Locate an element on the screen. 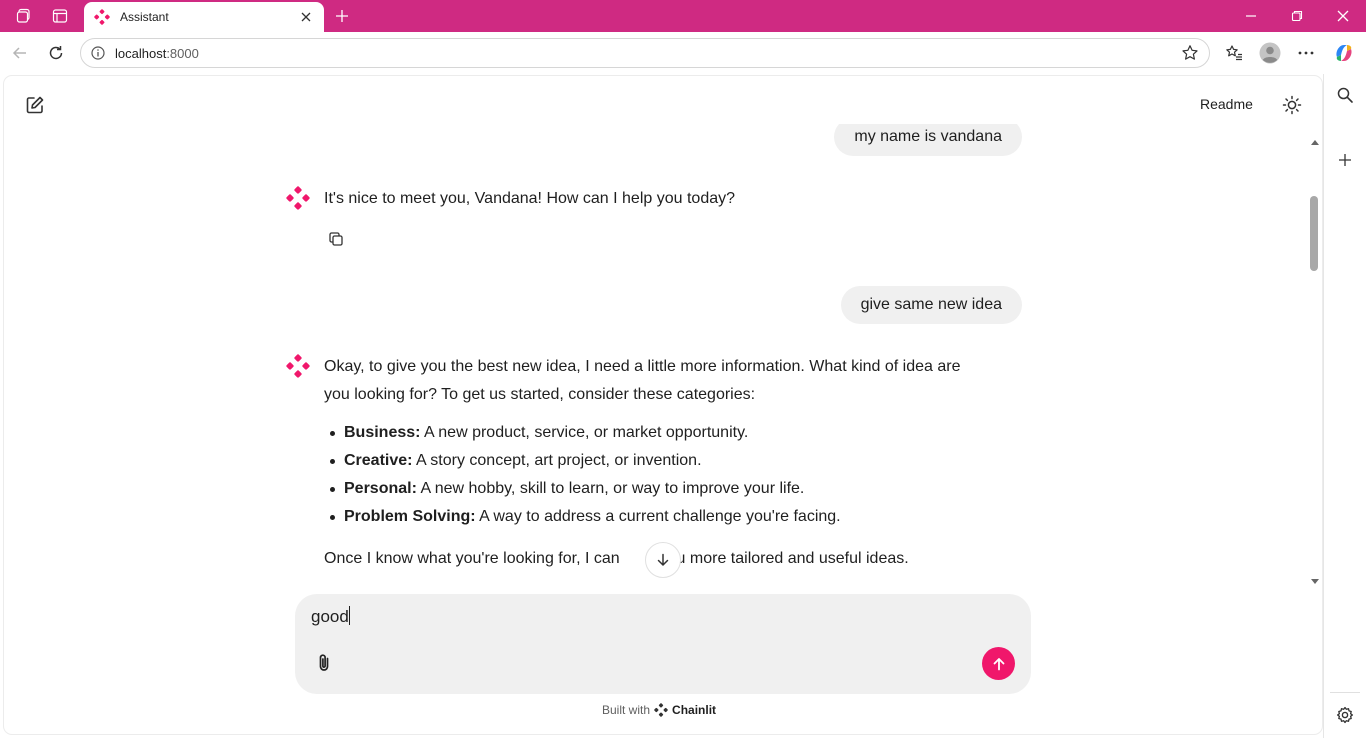 The width and height of the screenshot is (1366, 738). refresh-icon is located at coordinates (56, 53).